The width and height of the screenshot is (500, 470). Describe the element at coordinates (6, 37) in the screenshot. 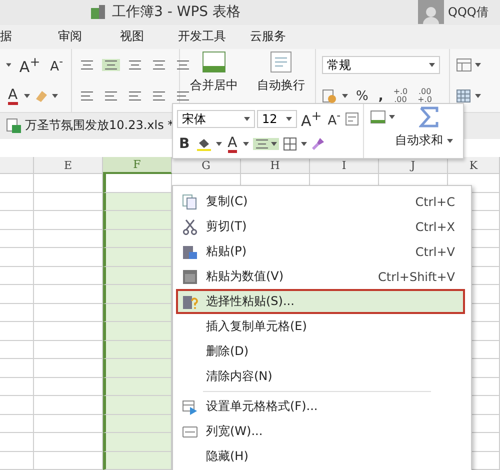

I see `menu-tab: 据` at that location.